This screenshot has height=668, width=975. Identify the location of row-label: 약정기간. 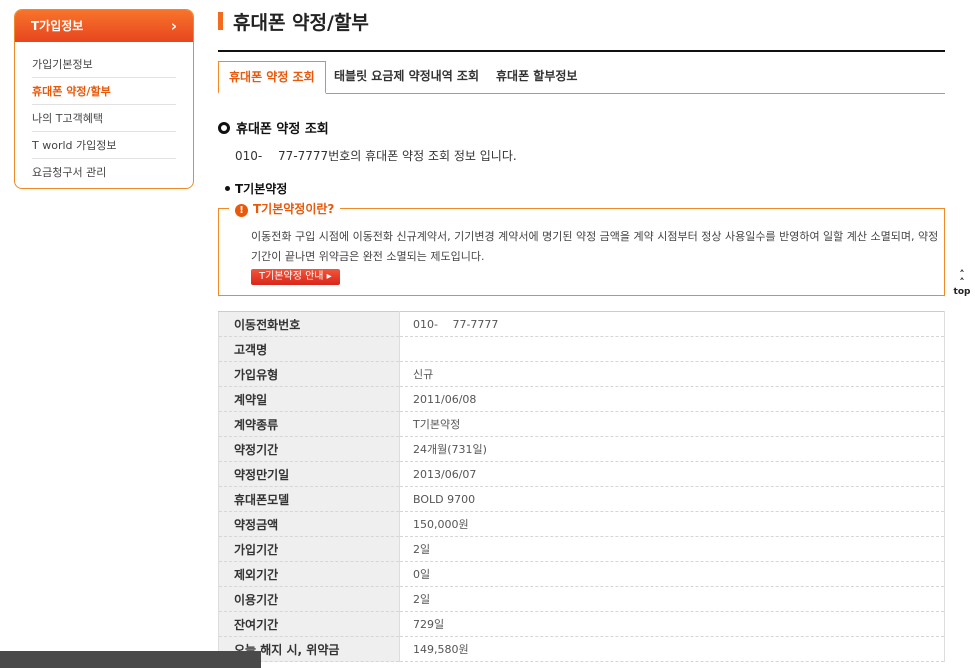
(309, 449).